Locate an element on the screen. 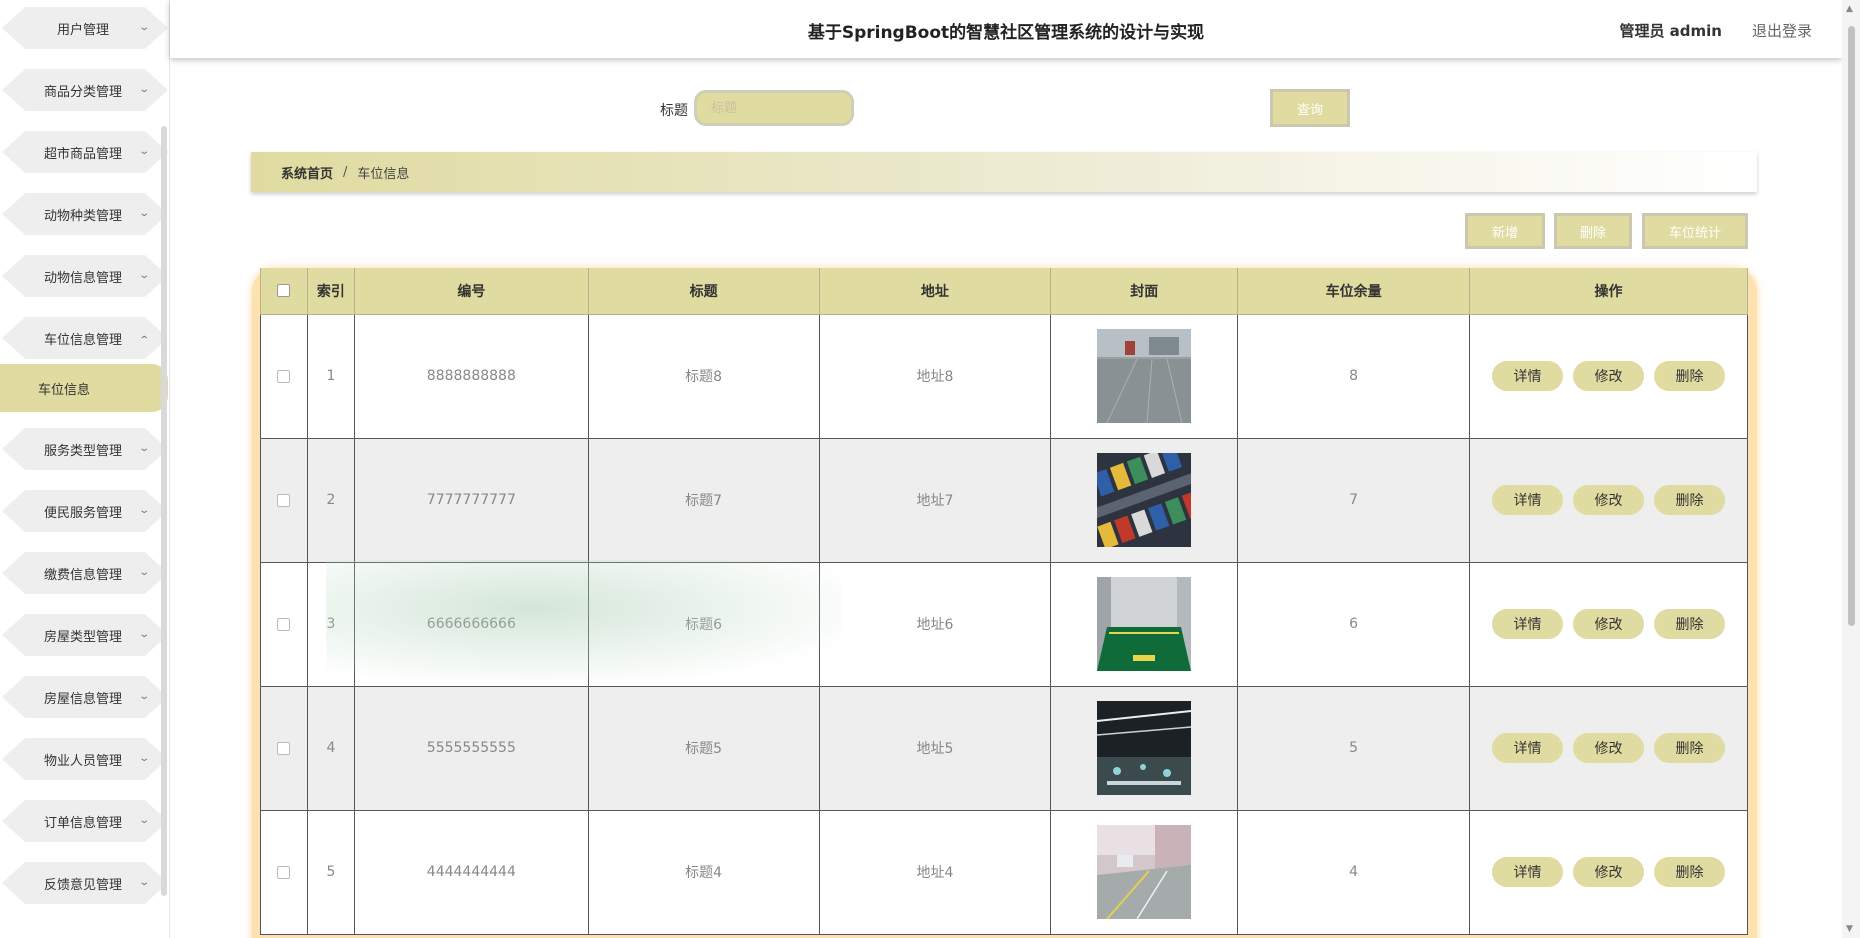 The image size is (1860, 938). sidebar-item-user-mgmt: 用户管理 ⌄ is located at coordinates (84, 28).